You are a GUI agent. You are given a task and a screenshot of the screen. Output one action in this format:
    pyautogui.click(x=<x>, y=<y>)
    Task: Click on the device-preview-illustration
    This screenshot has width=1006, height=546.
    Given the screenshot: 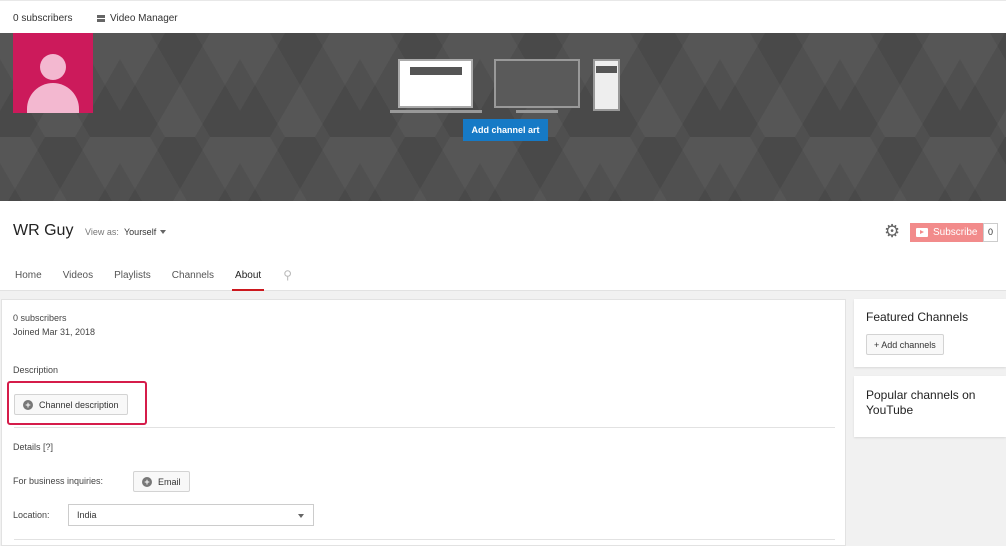 What is the action you would take?
    pyautogui.click(x=510, y=87)
    